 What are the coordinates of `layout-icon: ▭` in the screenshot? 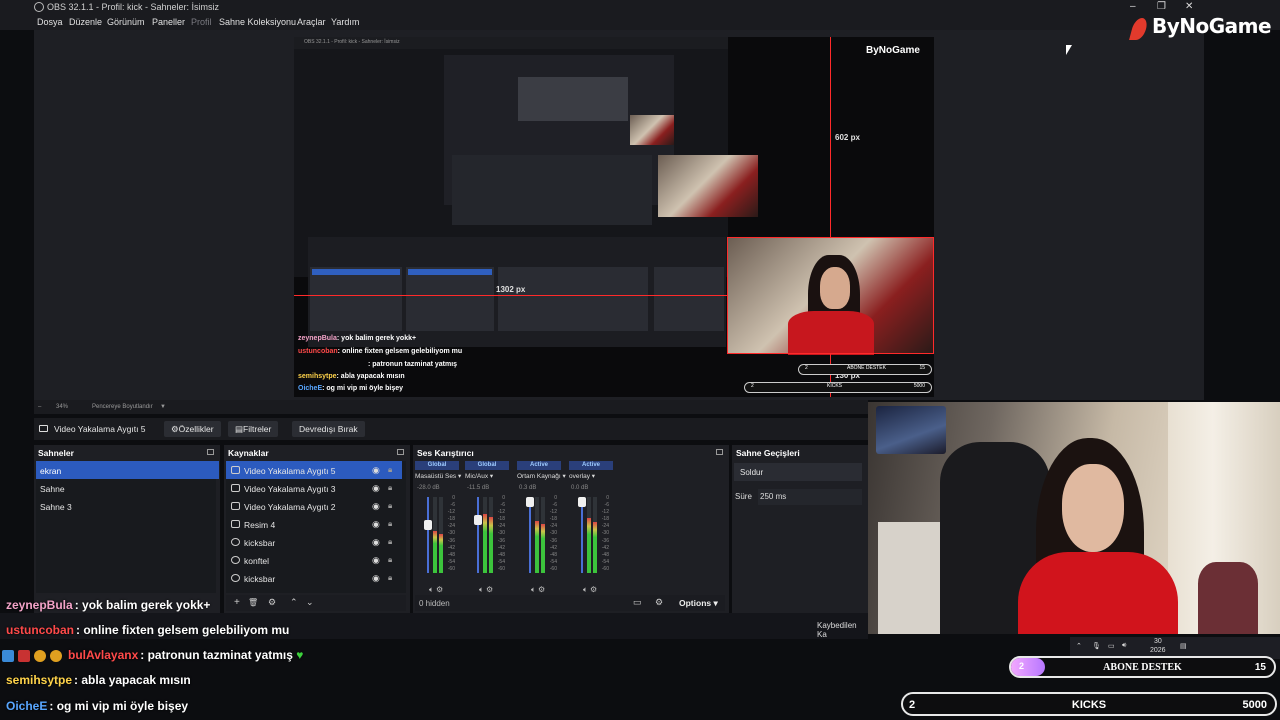 It's located at (637, 602).